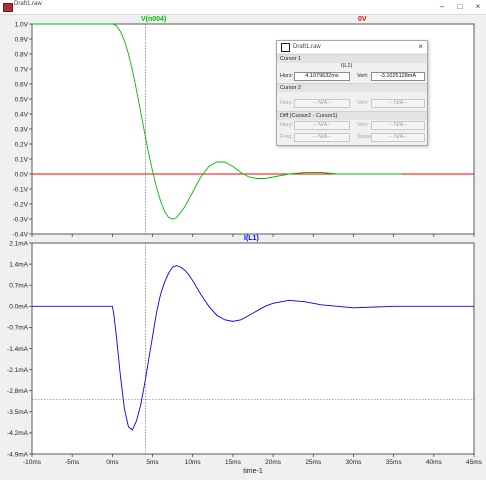 The width and height of the screenshot is (486, 480). What do you see at coordinates (22, 69) in the screenshot?
I see `top-y-tick-label: 0.7V` at bounding box center [22, 69].